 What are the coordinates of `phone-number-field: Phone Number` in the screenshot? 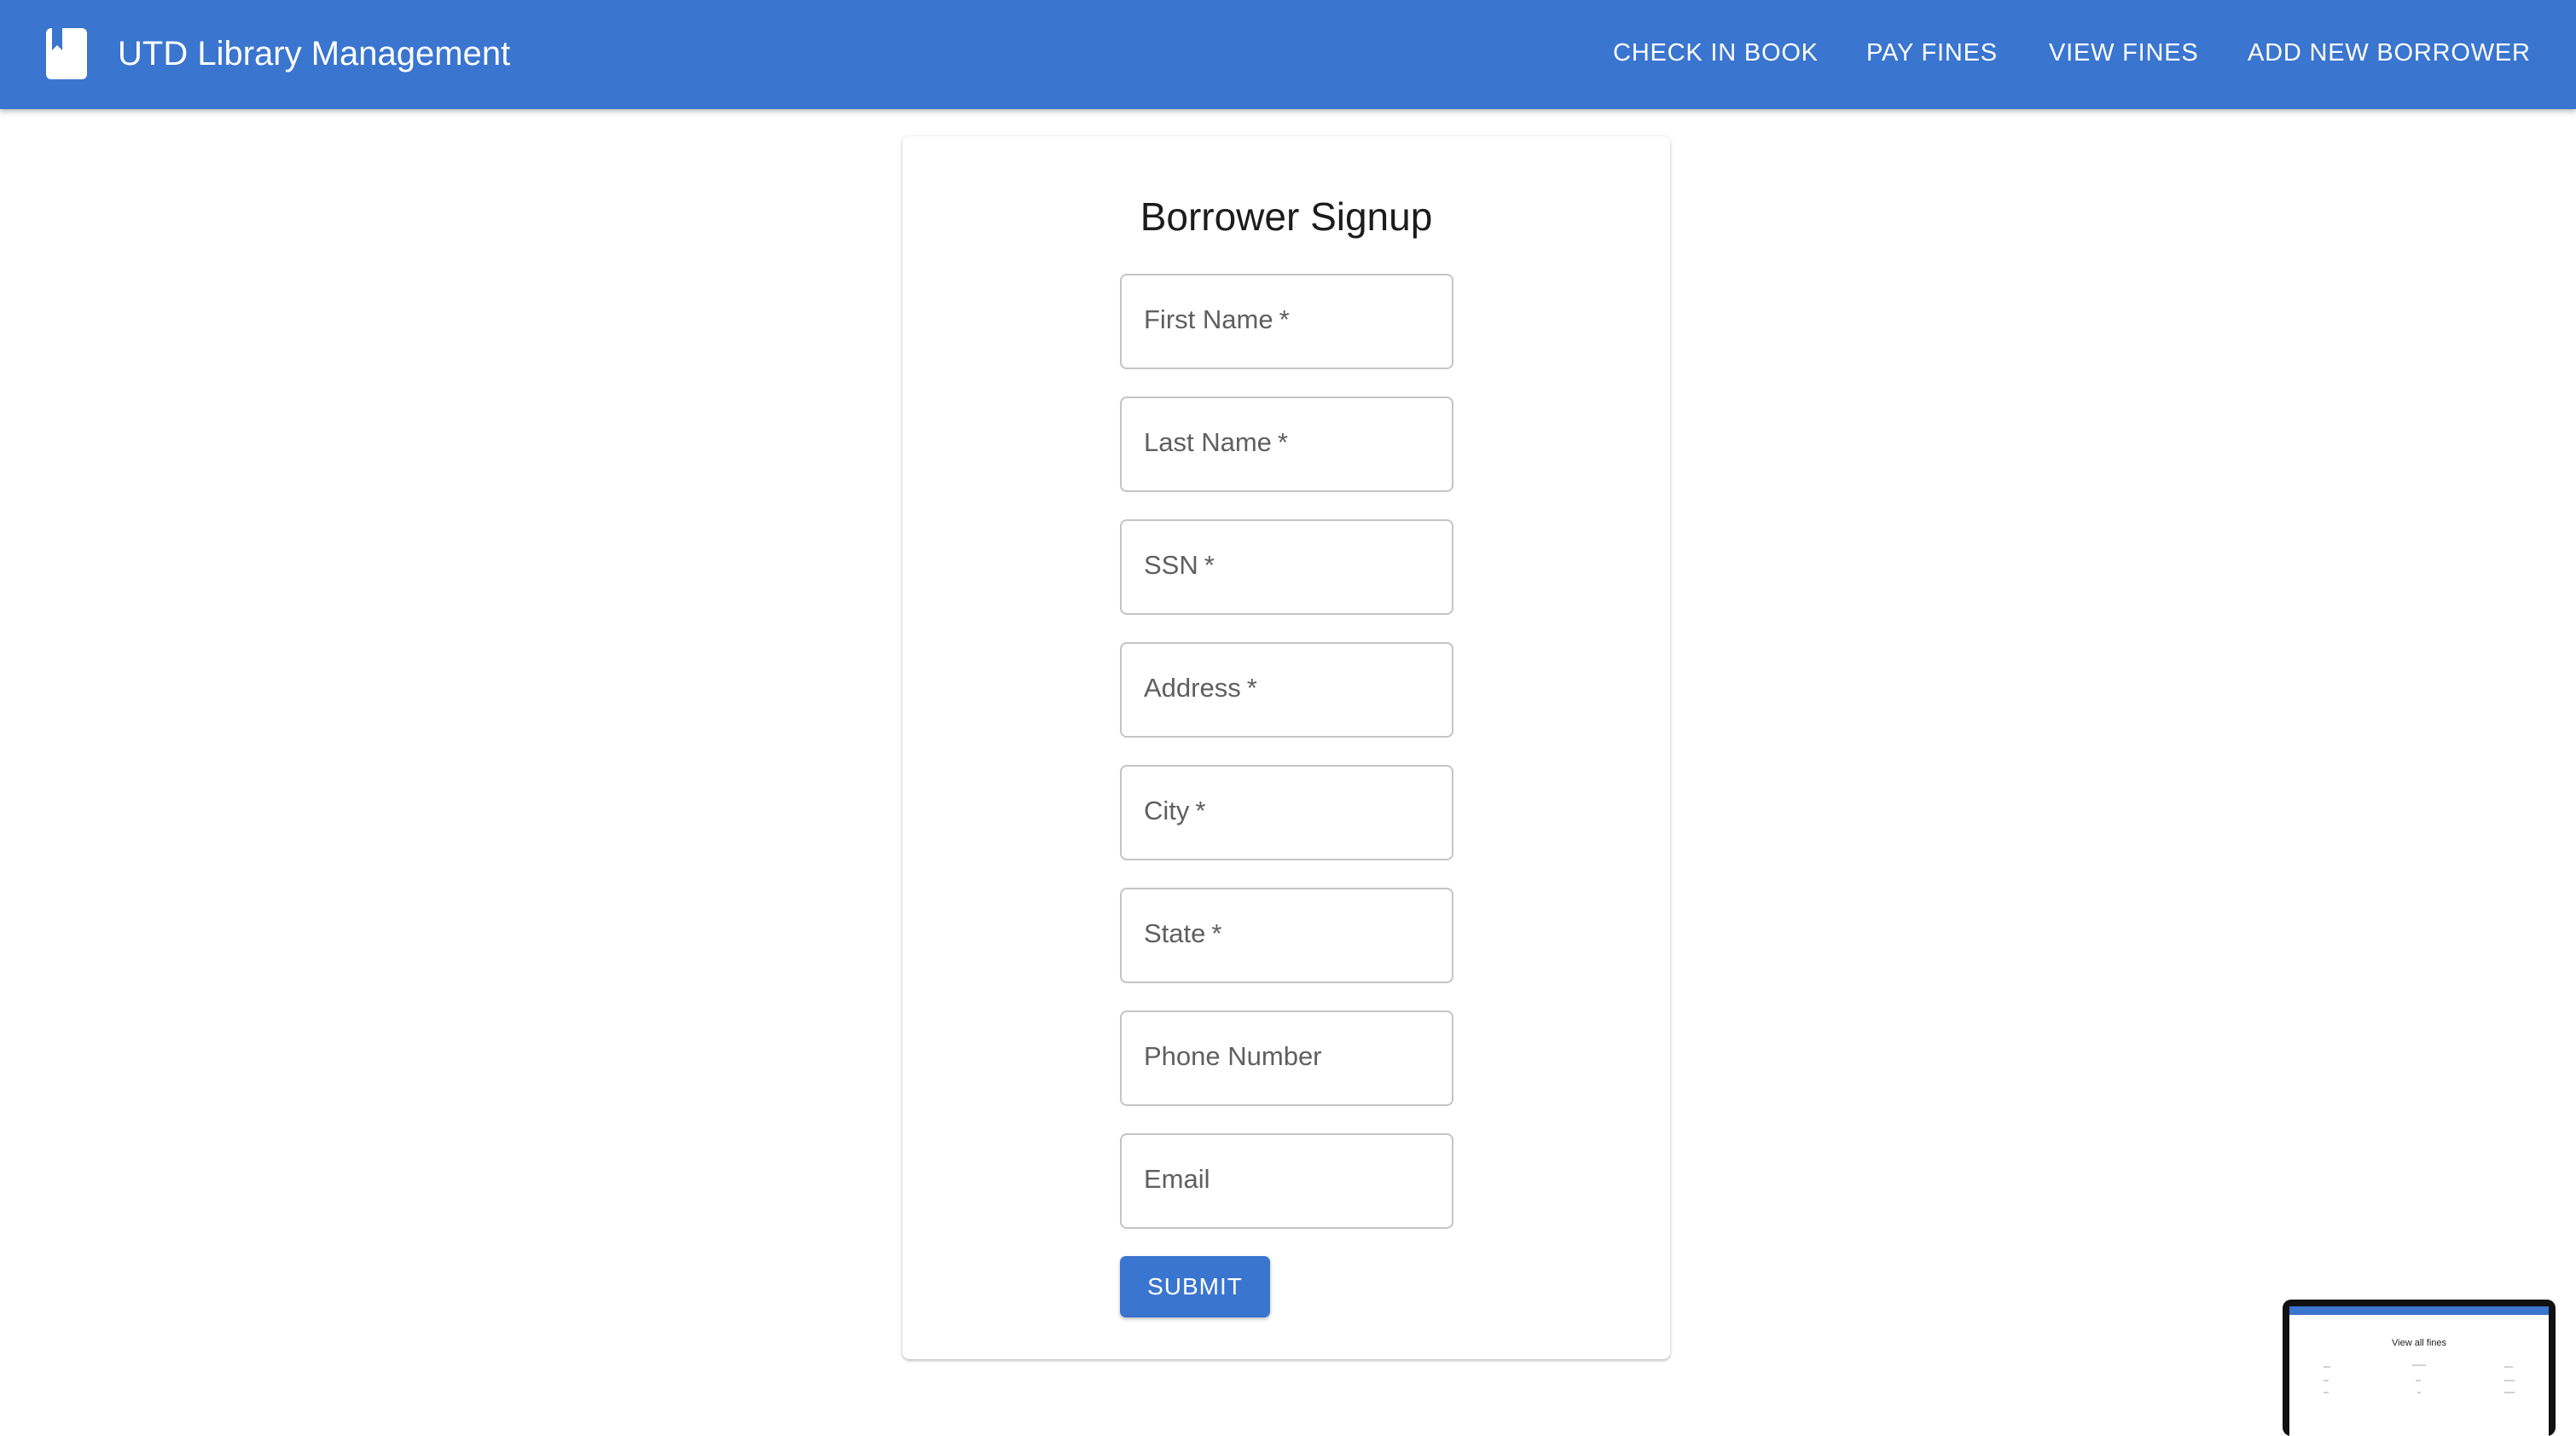 It's located at (1286, 1058).